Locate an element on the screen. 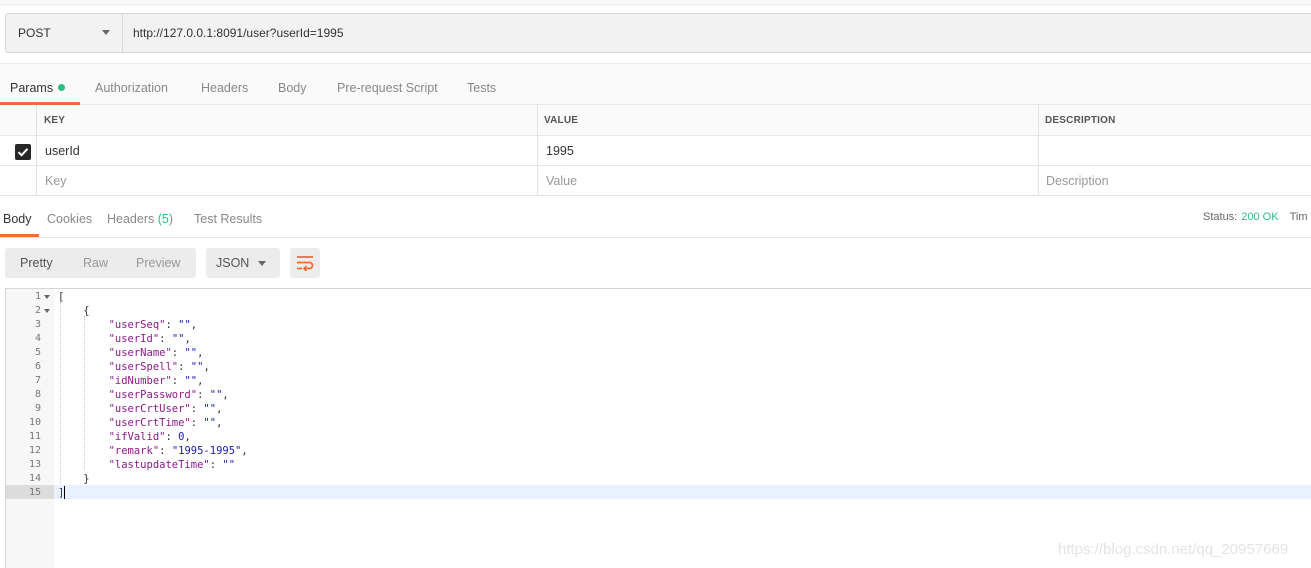 The image size is (1311, 568). tab-test-results: Test Results is located at coordinates (228, 219).